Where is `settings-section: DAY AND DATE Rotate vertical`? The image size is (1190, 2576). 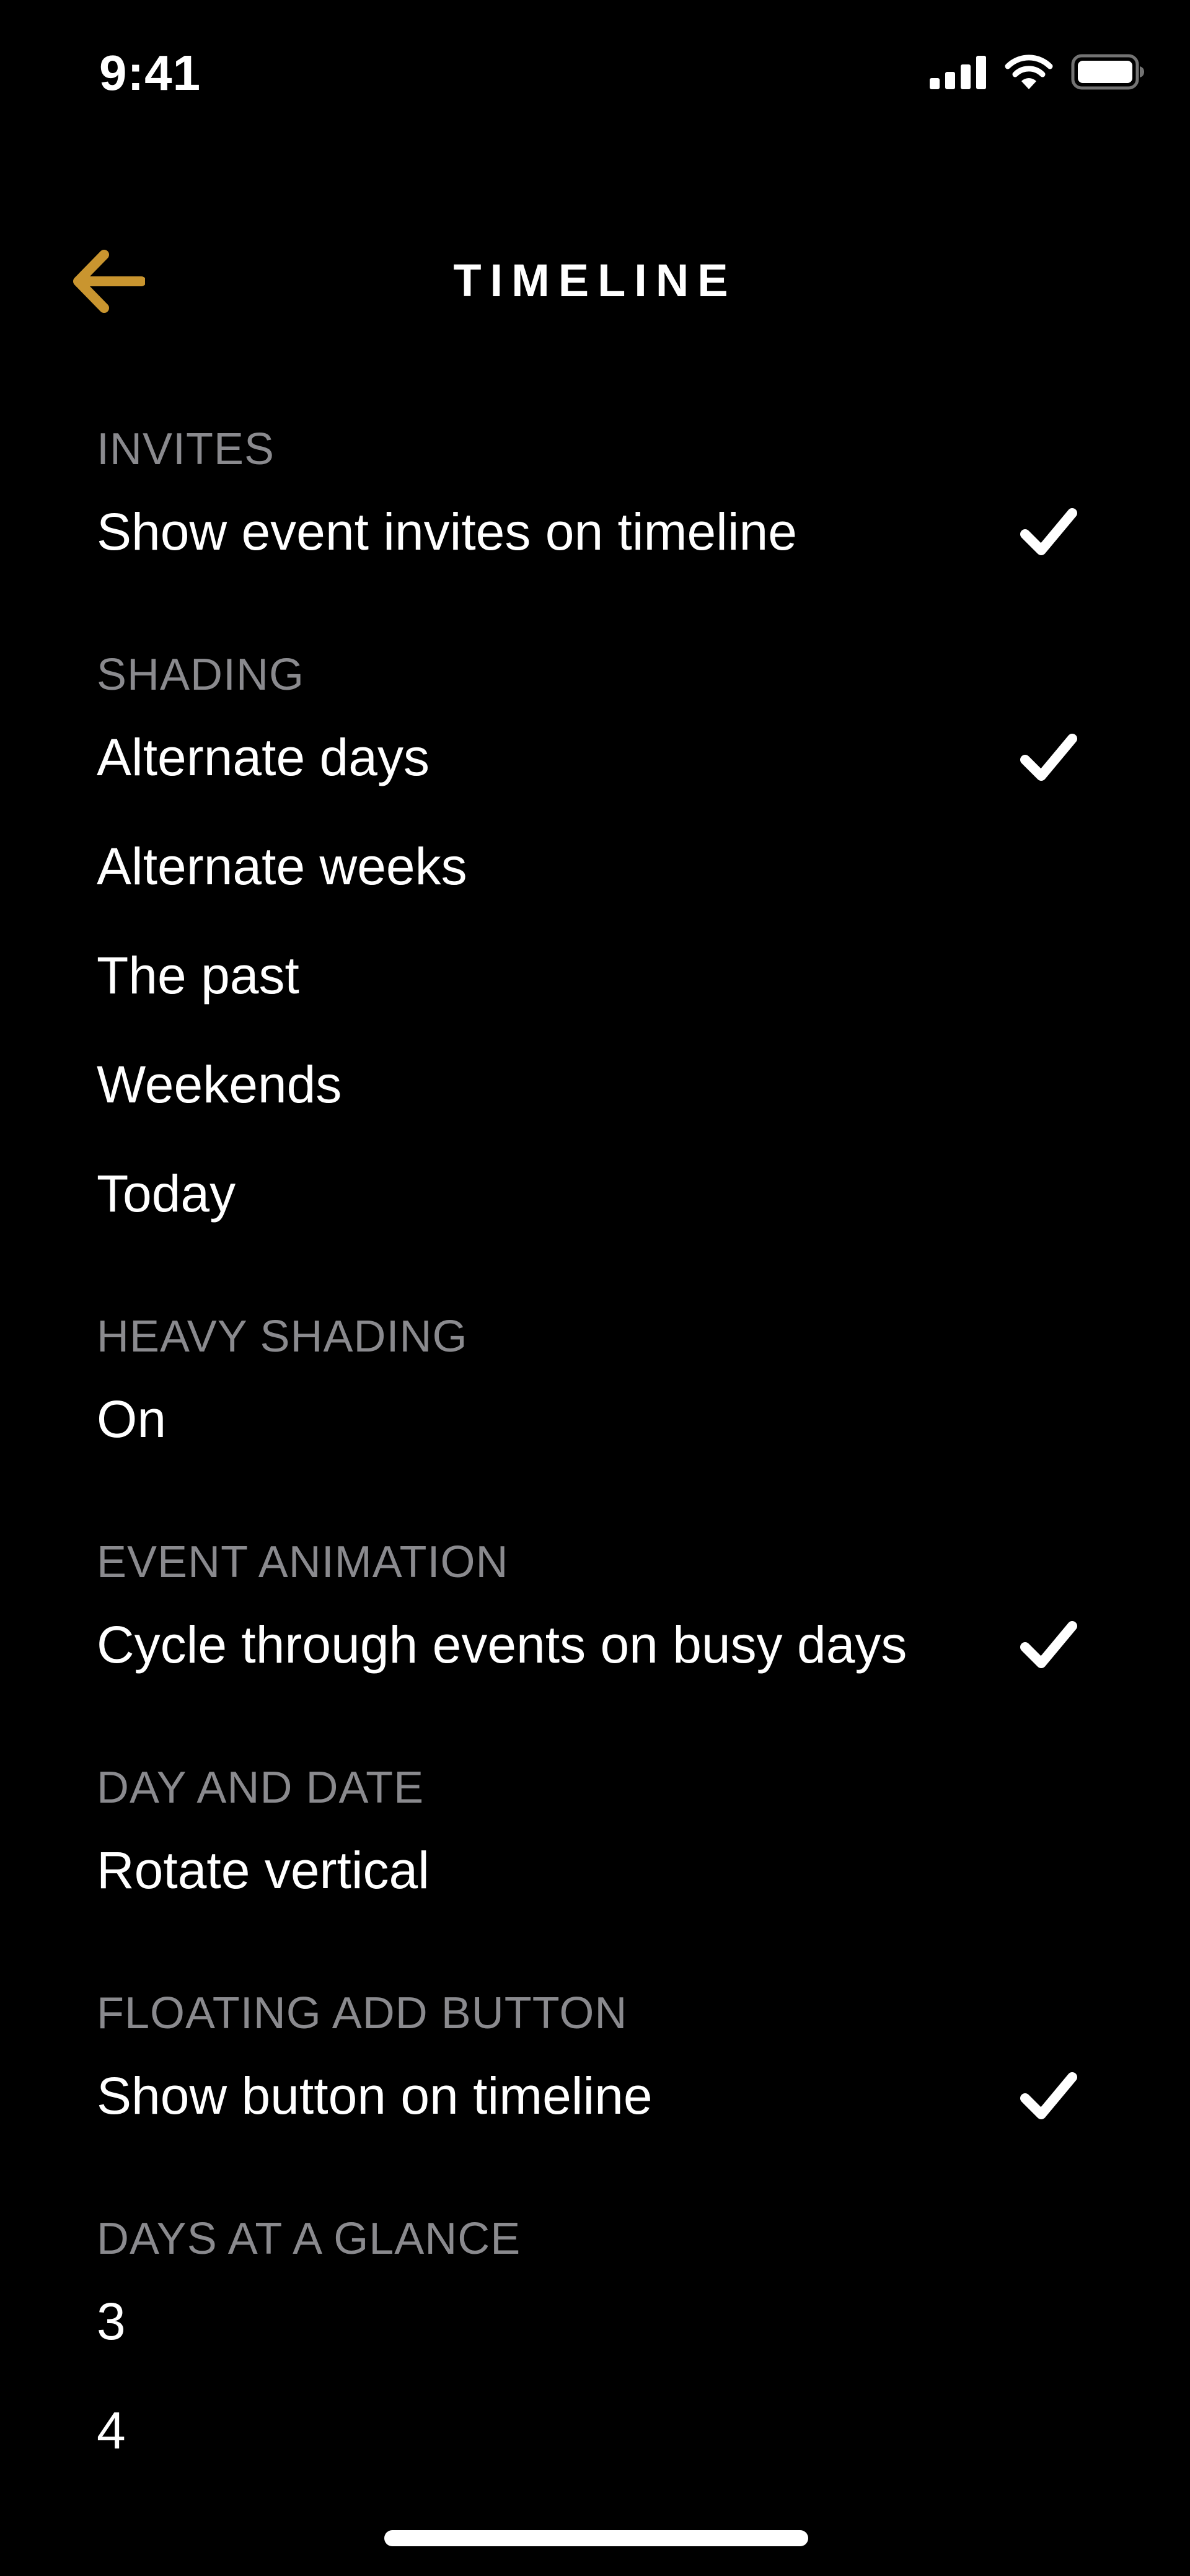 settings-section: DAY AND DATE Rotate vertical is located at coordinates (595, 1836).